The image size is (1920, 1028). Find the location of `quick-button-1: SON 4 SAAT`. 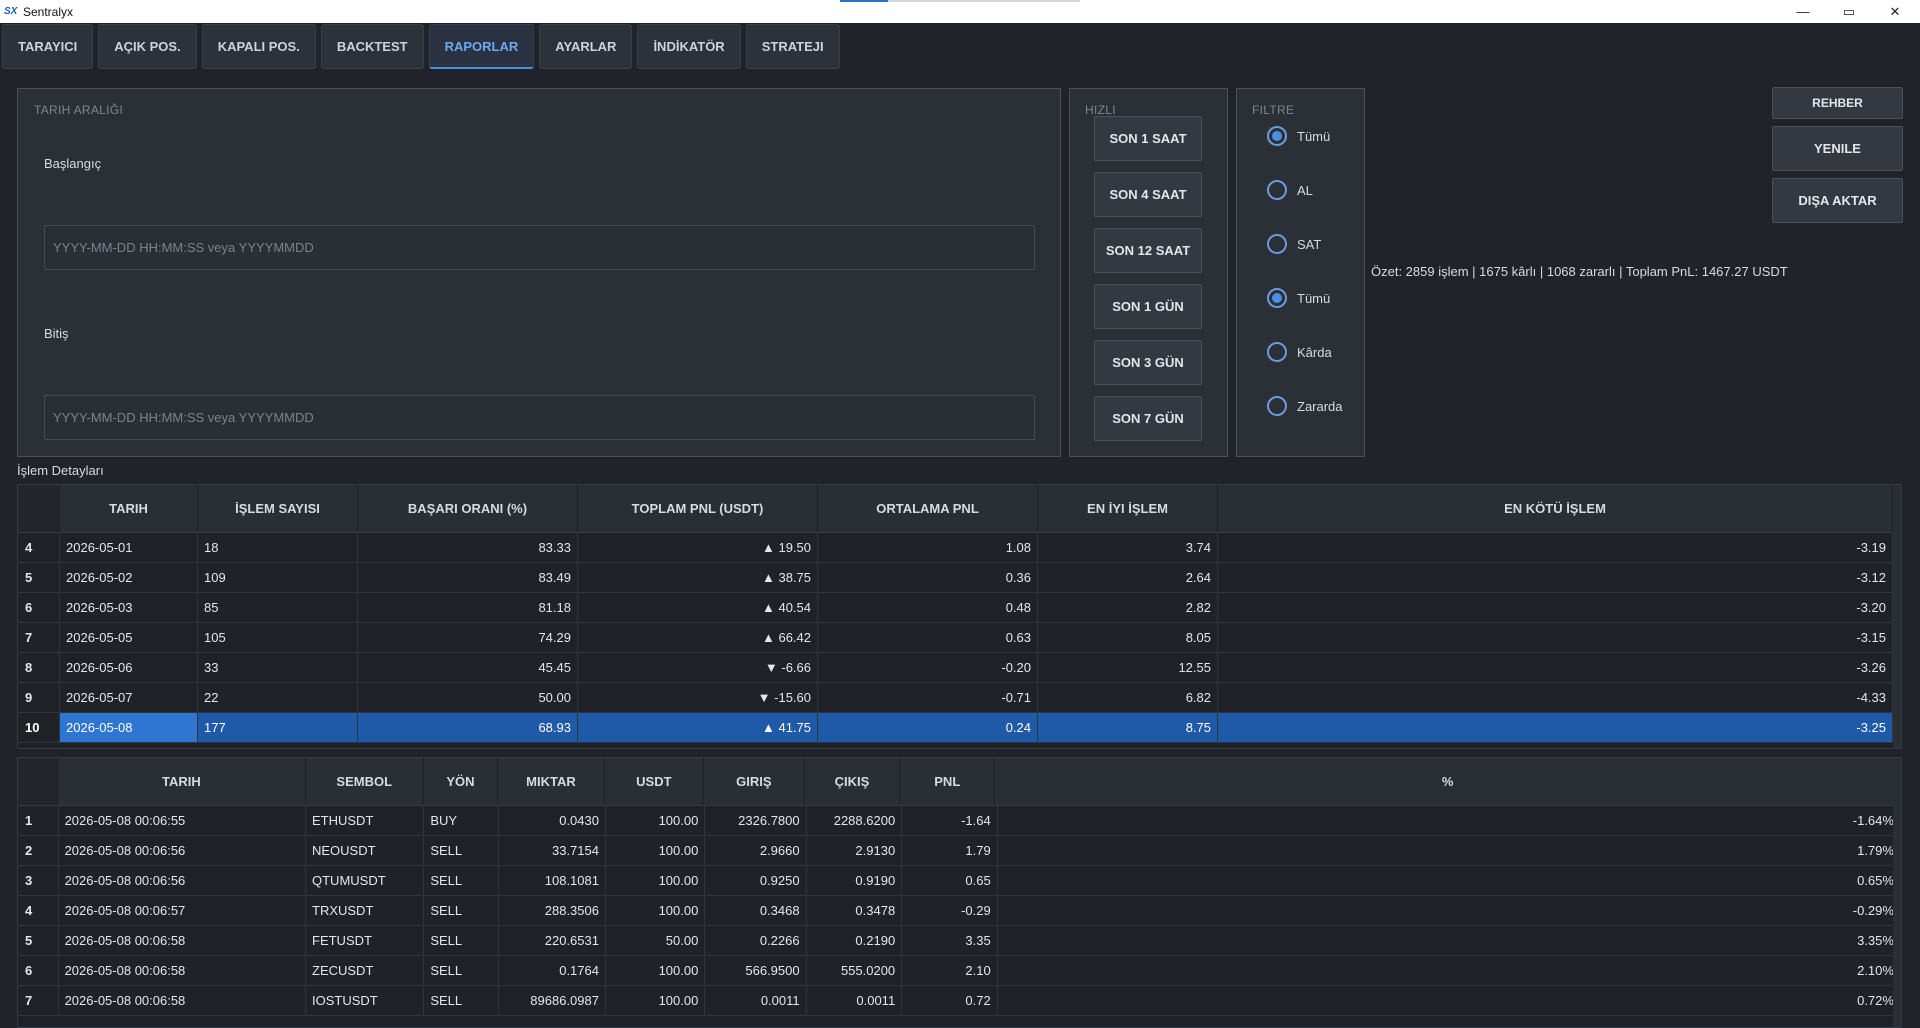

quick-button-1: SON 4 SAAT is located at coordinates (1148, 194).